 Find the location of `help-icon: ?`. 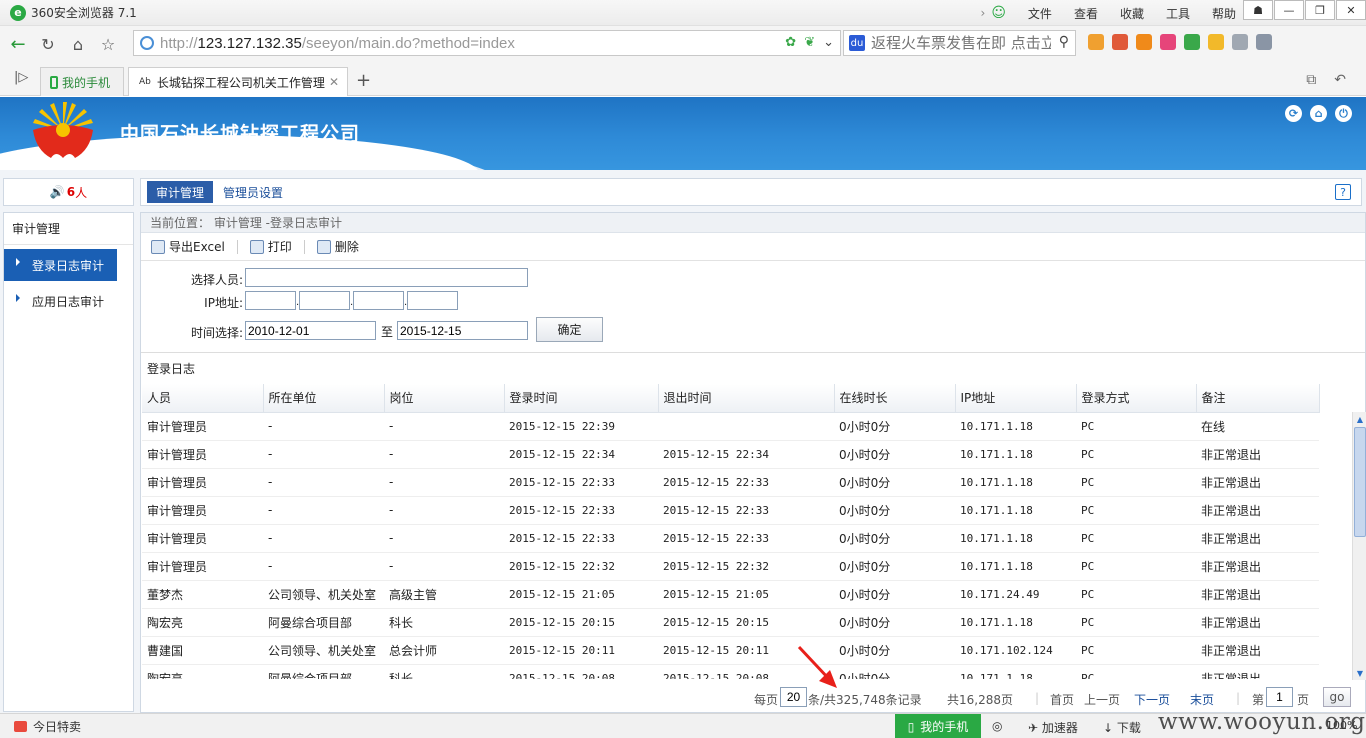

help-icon: ? is located at coordinates (1343, 192).